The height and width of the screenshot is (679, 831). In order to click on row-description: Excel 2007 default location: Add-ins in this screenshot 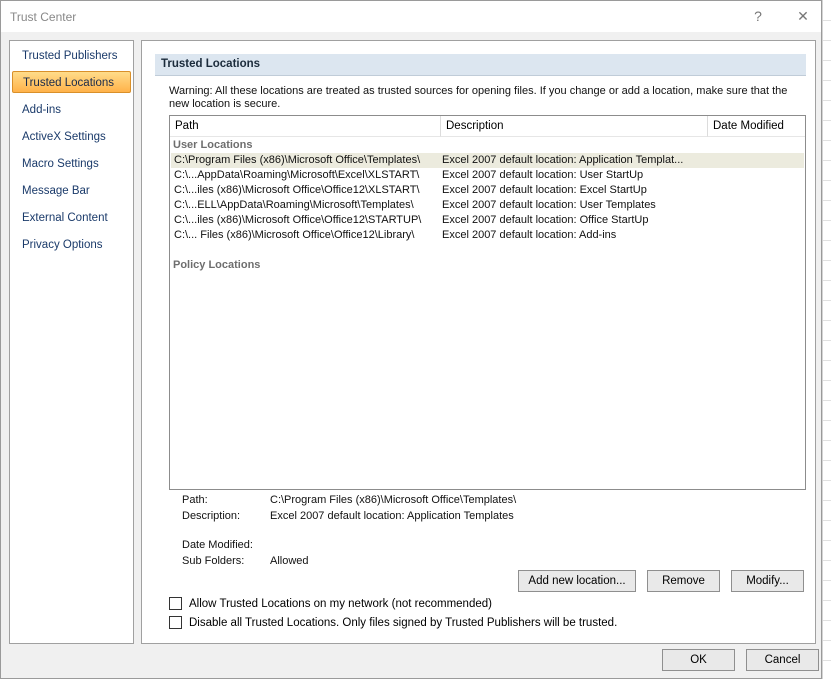, I will do `click(529, 235)`.